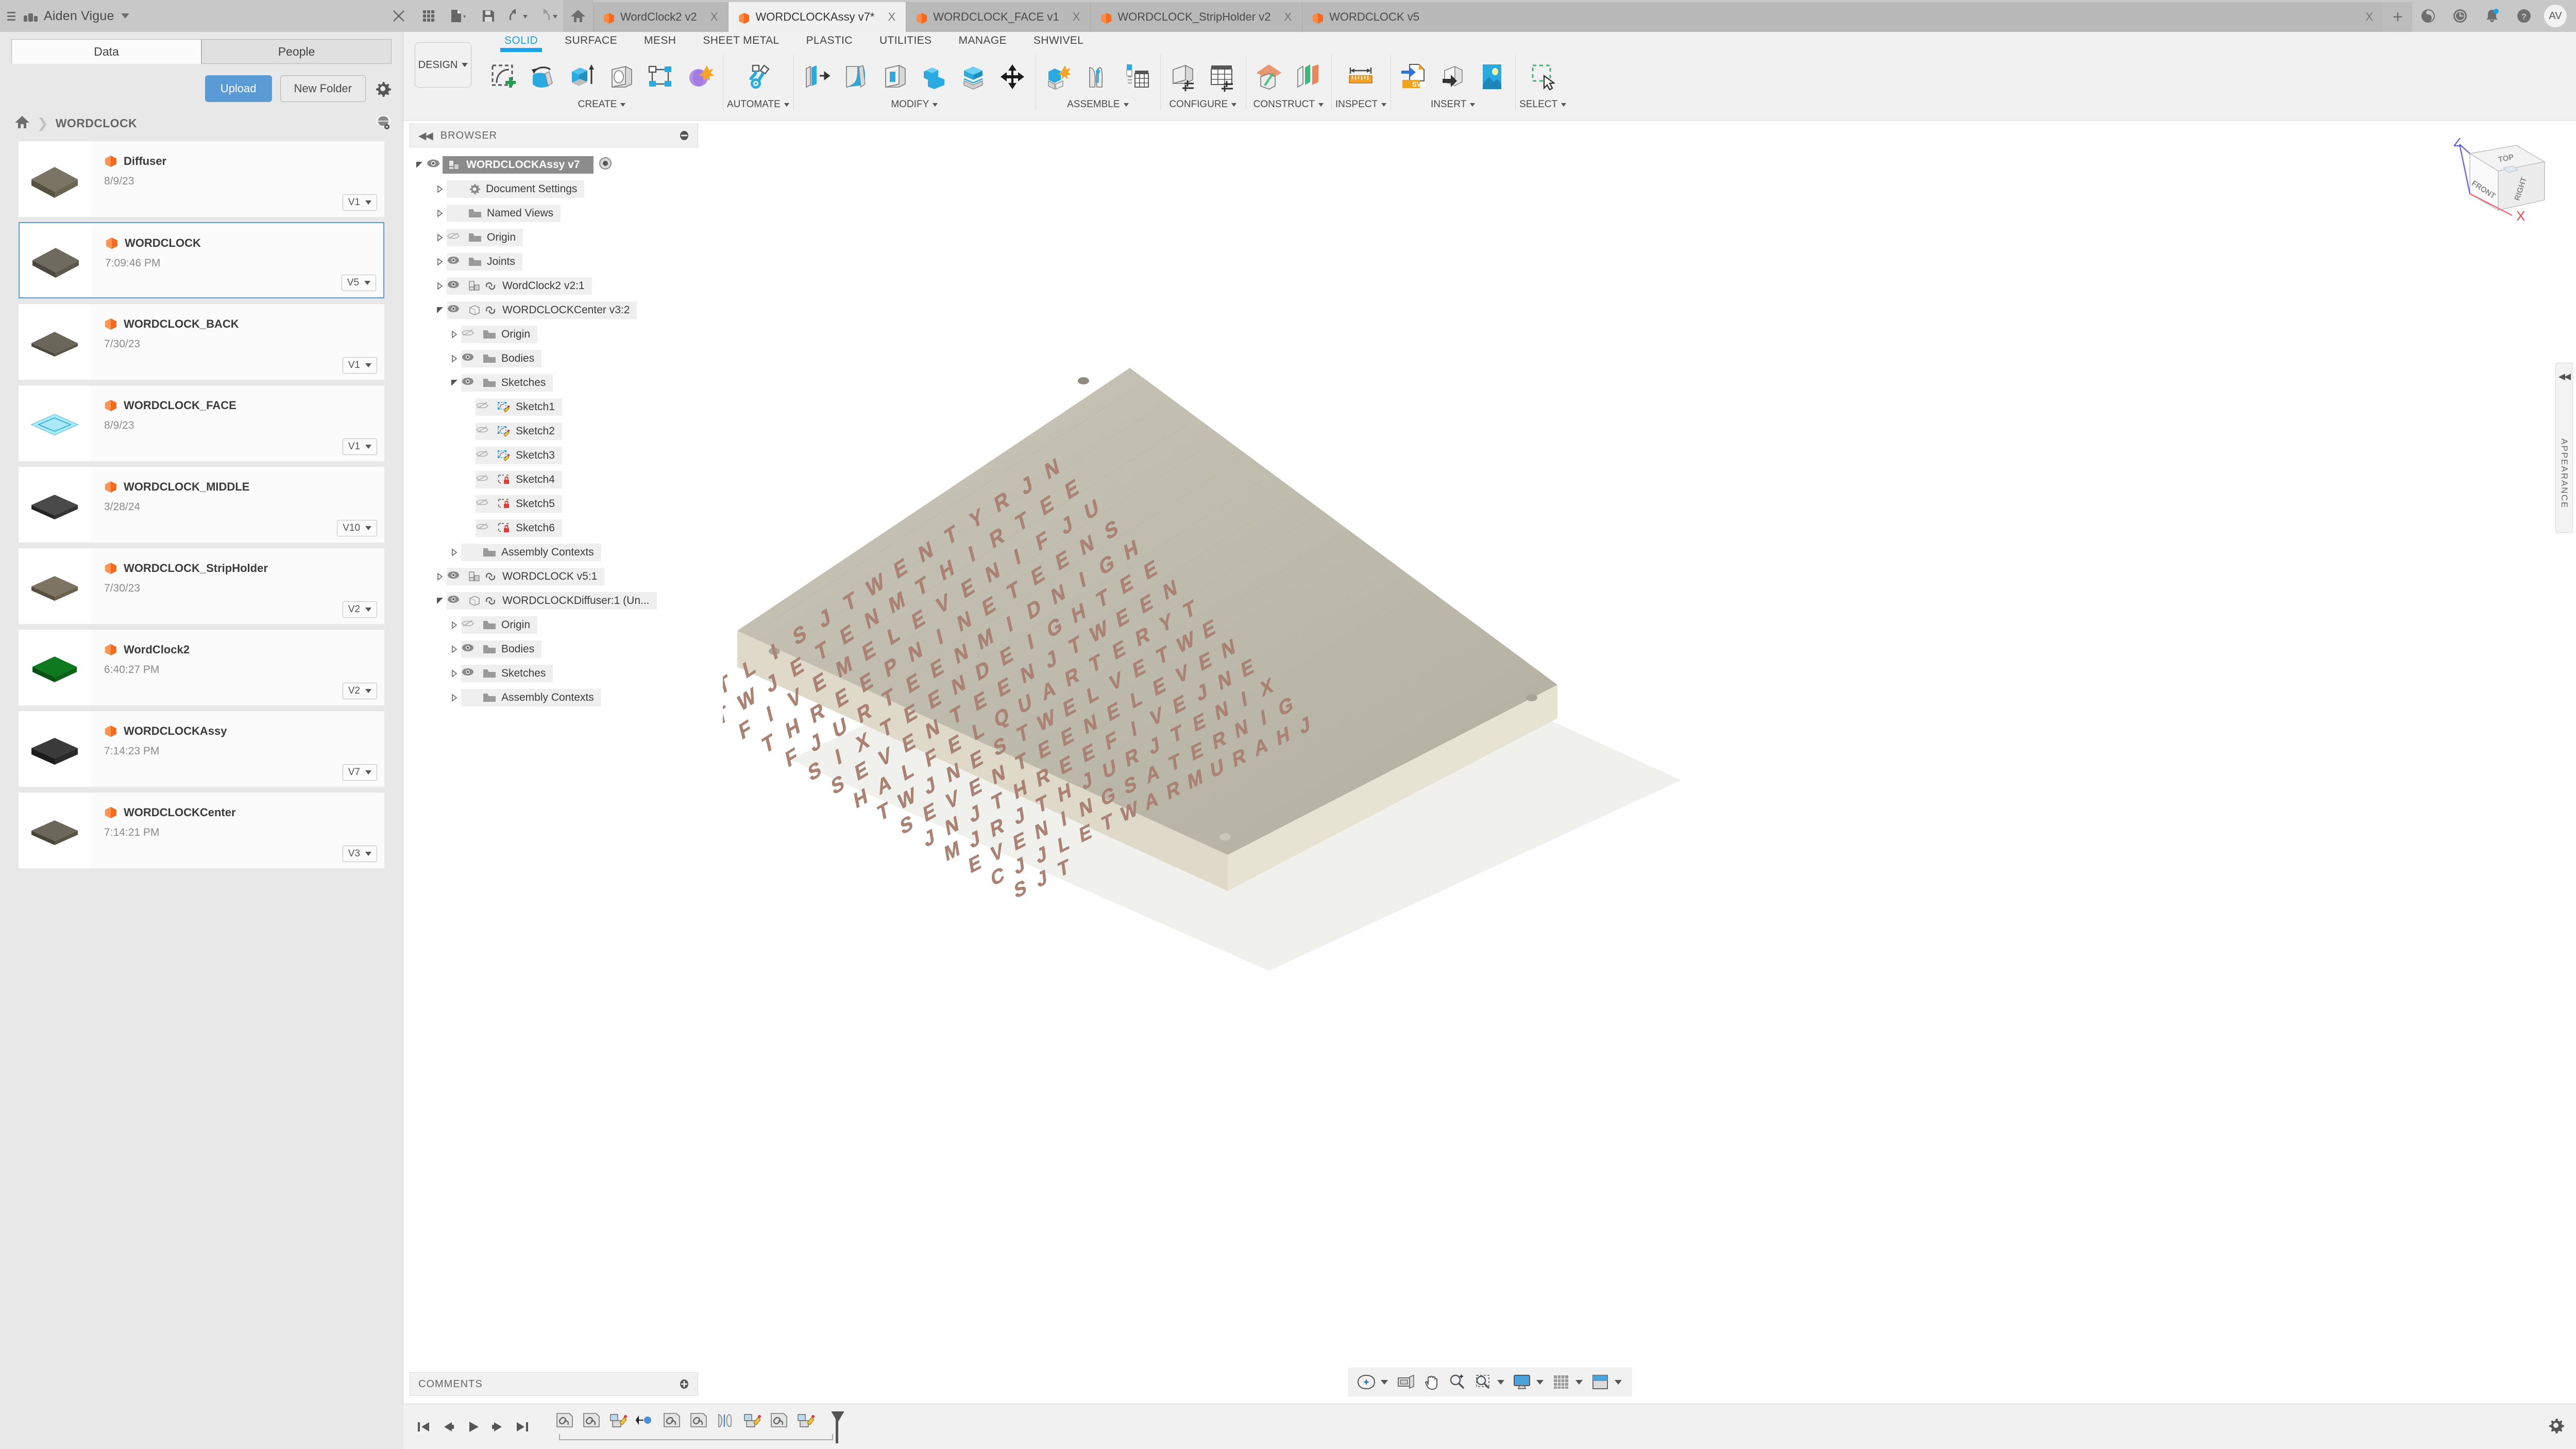 This screenshot has width=2576, height=1449. What do you see at coordinates (621, 77) in the screenshot?
I see `hole-icon` at bounding box center [621, 77].